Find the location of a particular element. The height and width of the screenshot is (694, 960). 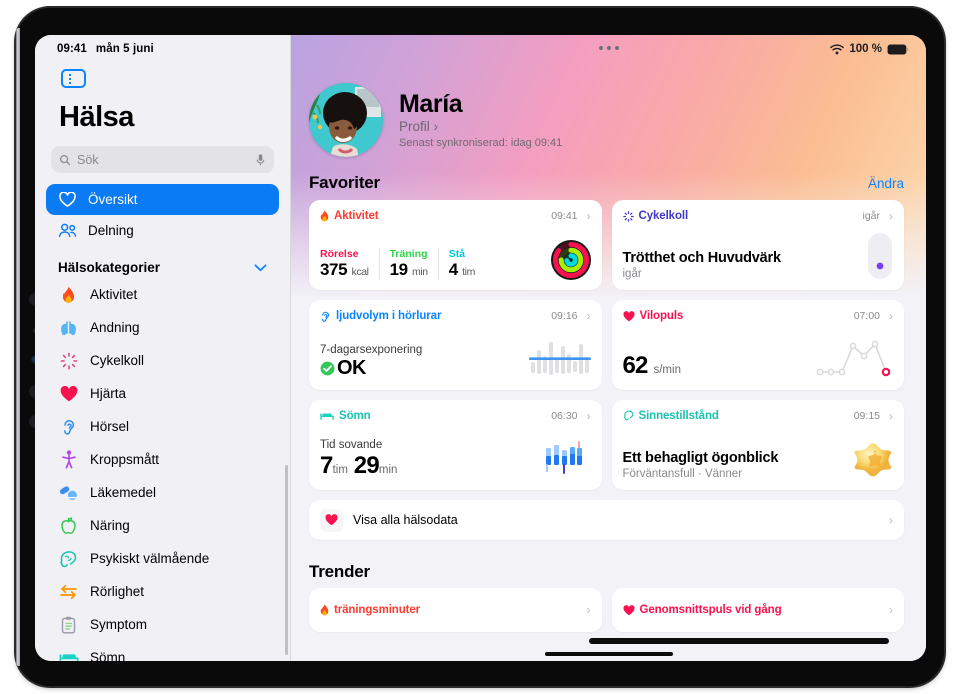

sidebar-item-label: Sömn is located at coordinates (108, 655).